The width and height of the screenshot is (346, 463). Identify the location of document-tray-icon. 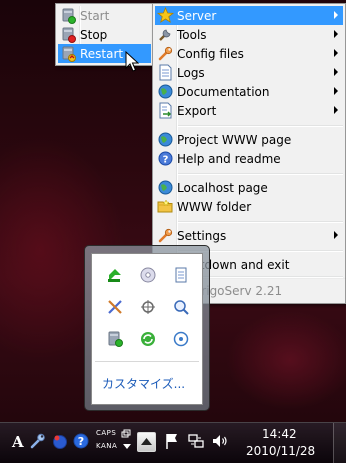
(181, 275).